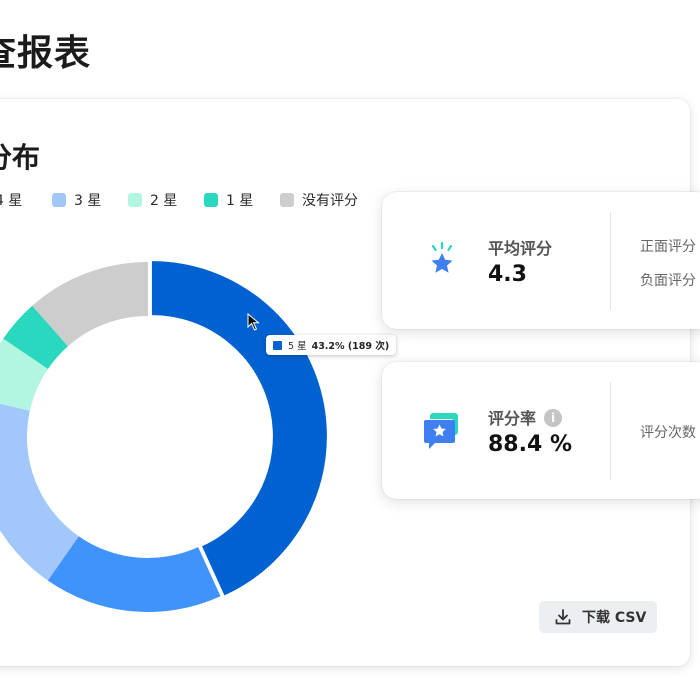  I want to click on legend-label: 没有评分, so click(330, 201).